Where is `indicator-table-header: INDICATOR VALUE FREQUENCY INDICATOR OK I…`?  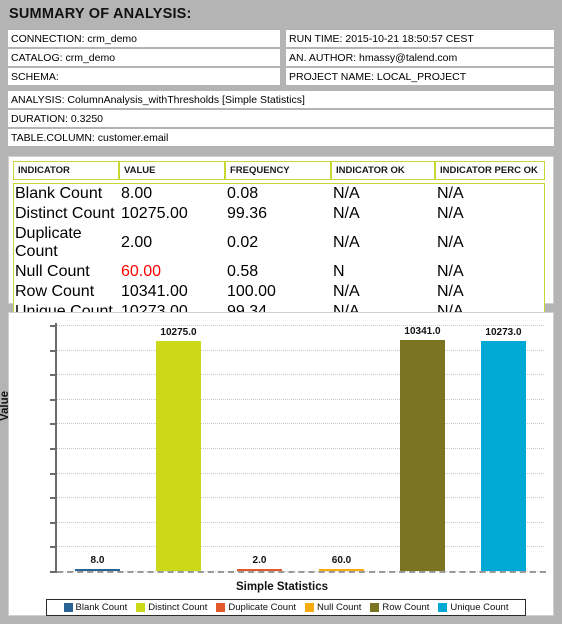 indicator-table-header: INDICATOR VALUE FREQUENCY INDICATOR OK I… is located at coordinates (279, 170).